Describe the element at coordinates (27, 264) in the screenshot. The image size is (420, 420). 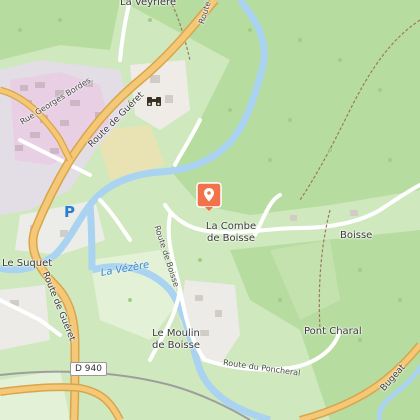
I see `place-label-le-suquet: Le Suquet` at that location.